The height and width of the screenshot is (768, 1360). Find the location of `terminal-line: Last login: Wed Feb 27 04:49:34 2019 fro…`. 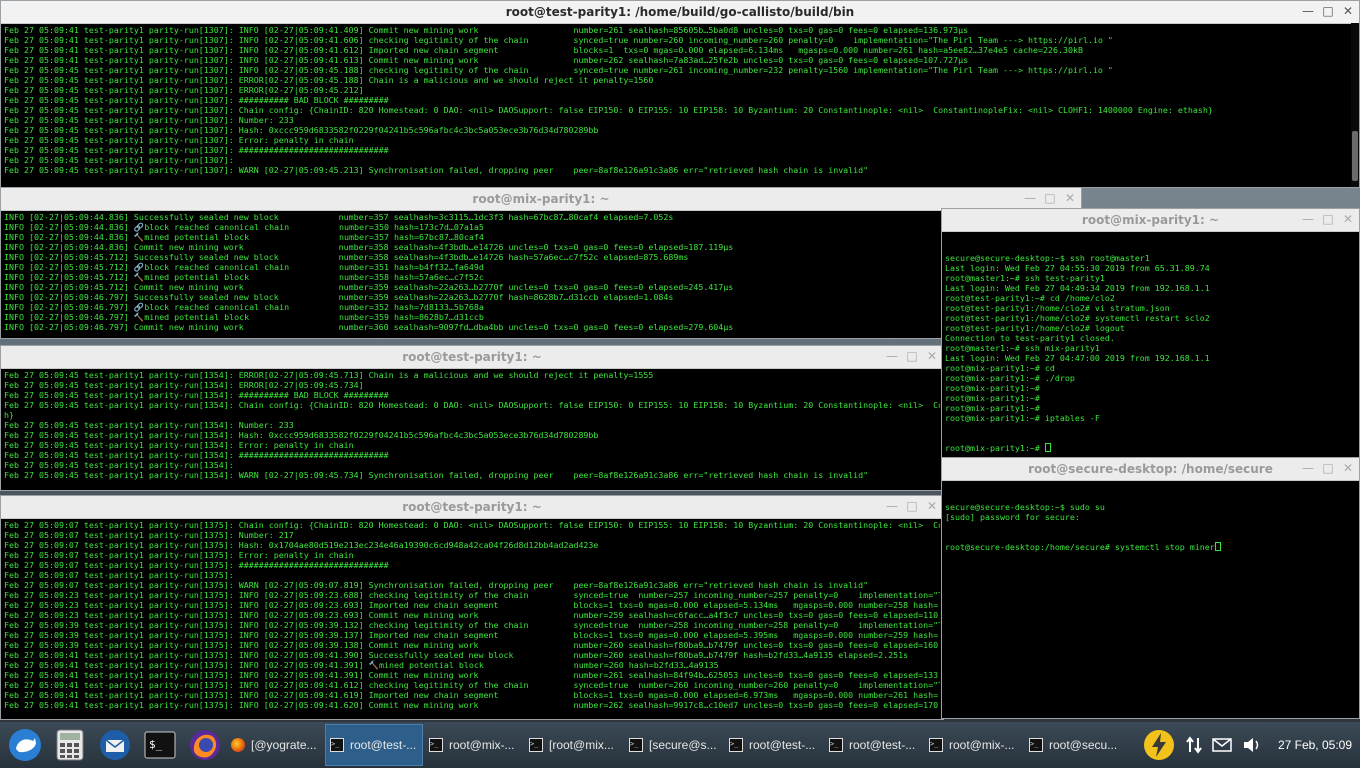

terminal-line: Last login: Wed Feb 27 04:49:34 2019 fro… is located at coordinates (1077, 288).